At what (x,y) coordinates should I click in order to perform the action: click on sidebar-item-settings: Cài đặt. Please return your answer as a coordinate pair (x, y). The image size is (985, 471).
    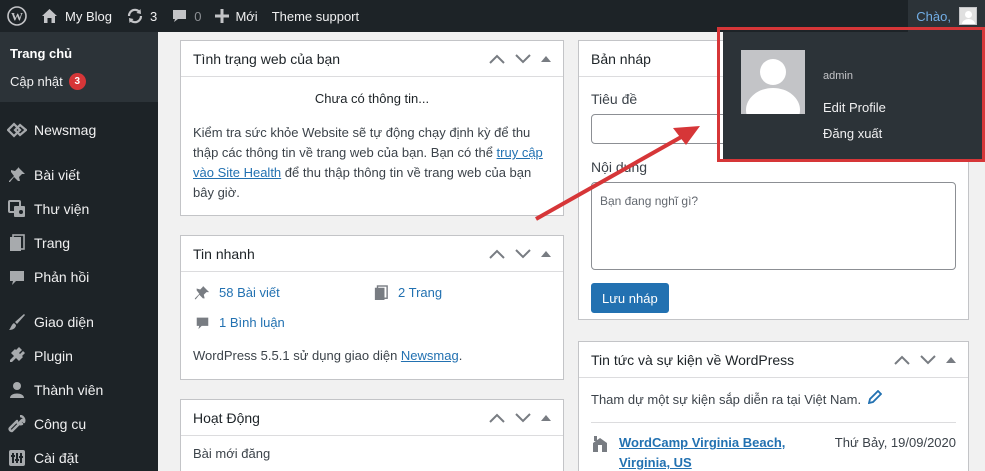
    Looking at the image, I should click on (79, 456).